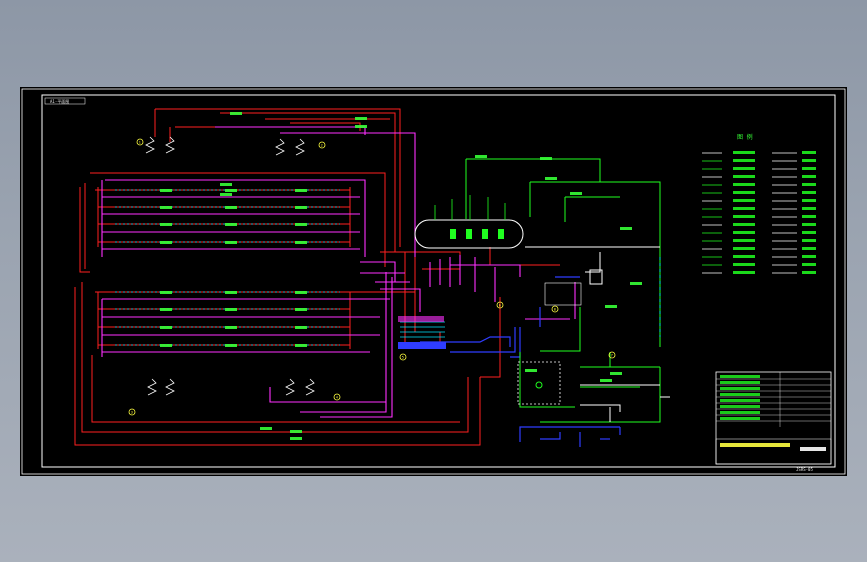  What do you see at coordinates (500, 306) in the screenshot?
I see `numbered-symbol-label: 6` at bounding box center [500, 306].